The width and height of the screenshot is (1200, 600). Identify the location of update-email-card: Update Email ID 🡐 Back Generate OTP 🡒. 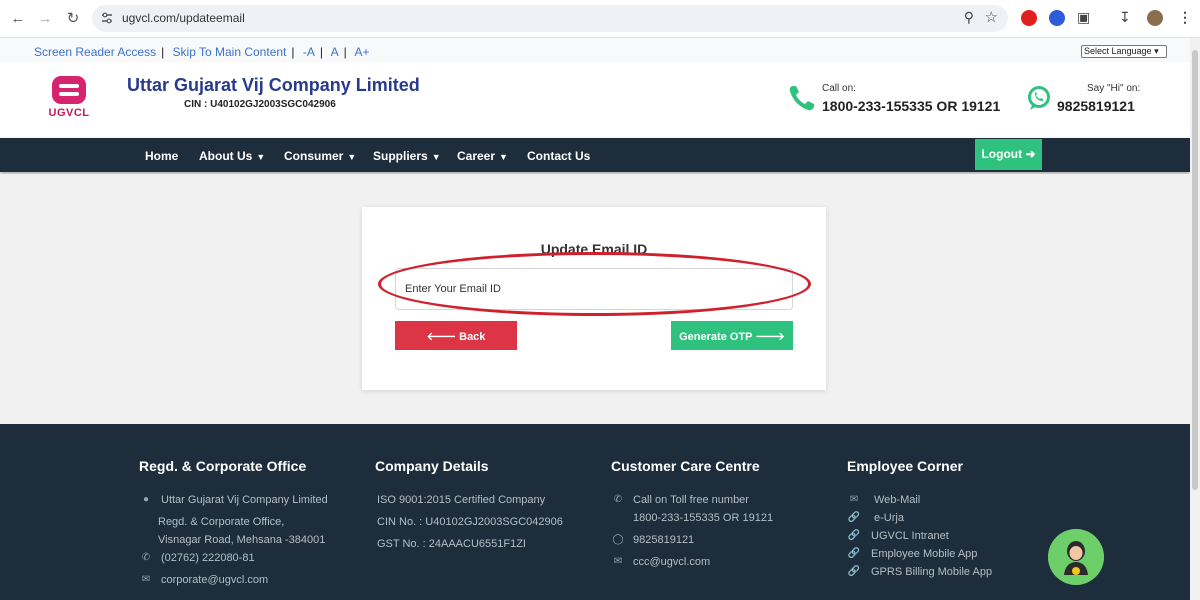
(594, 298).